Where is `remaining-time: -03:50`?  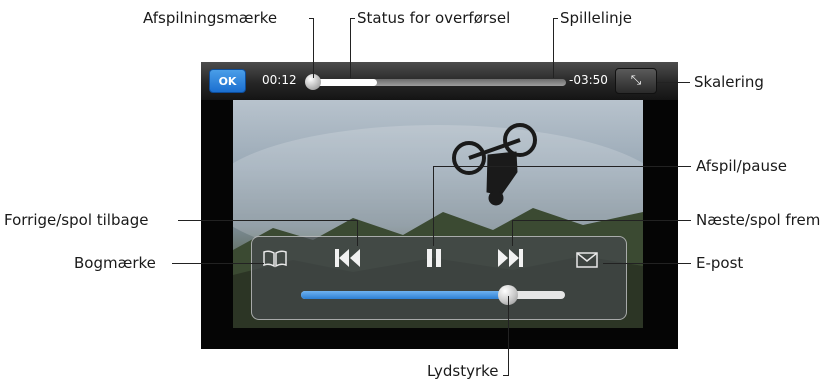 remaining-time: -03:50 is located at coordinates (588, 80).